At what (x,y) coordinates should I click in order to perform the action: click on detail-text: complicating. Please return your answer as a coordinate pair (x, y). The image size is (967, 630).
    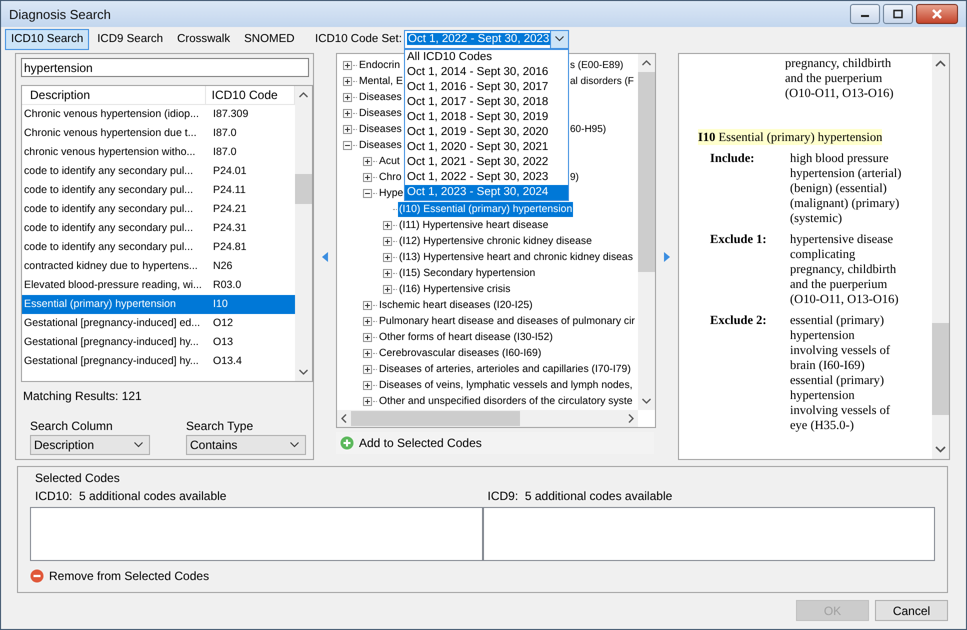
    Looking at the image, I should click on (823, 254).